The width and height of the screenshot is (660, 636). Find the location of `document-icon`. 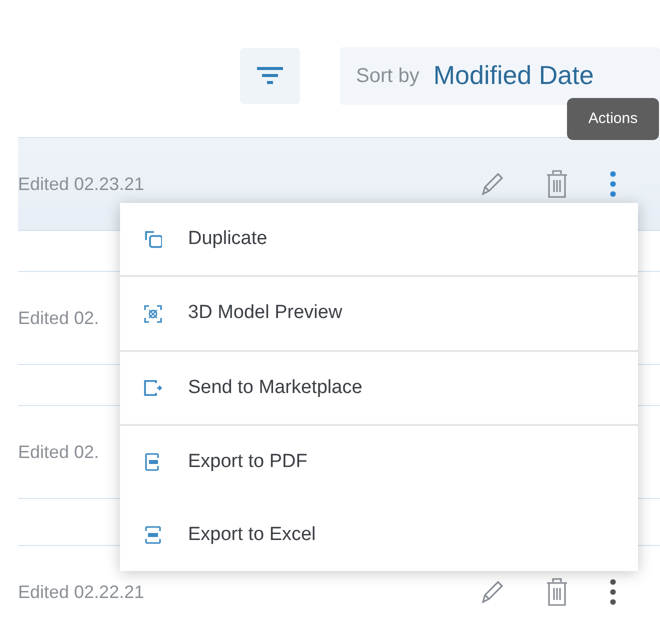

document-icon is located at coordinates (153, 462).